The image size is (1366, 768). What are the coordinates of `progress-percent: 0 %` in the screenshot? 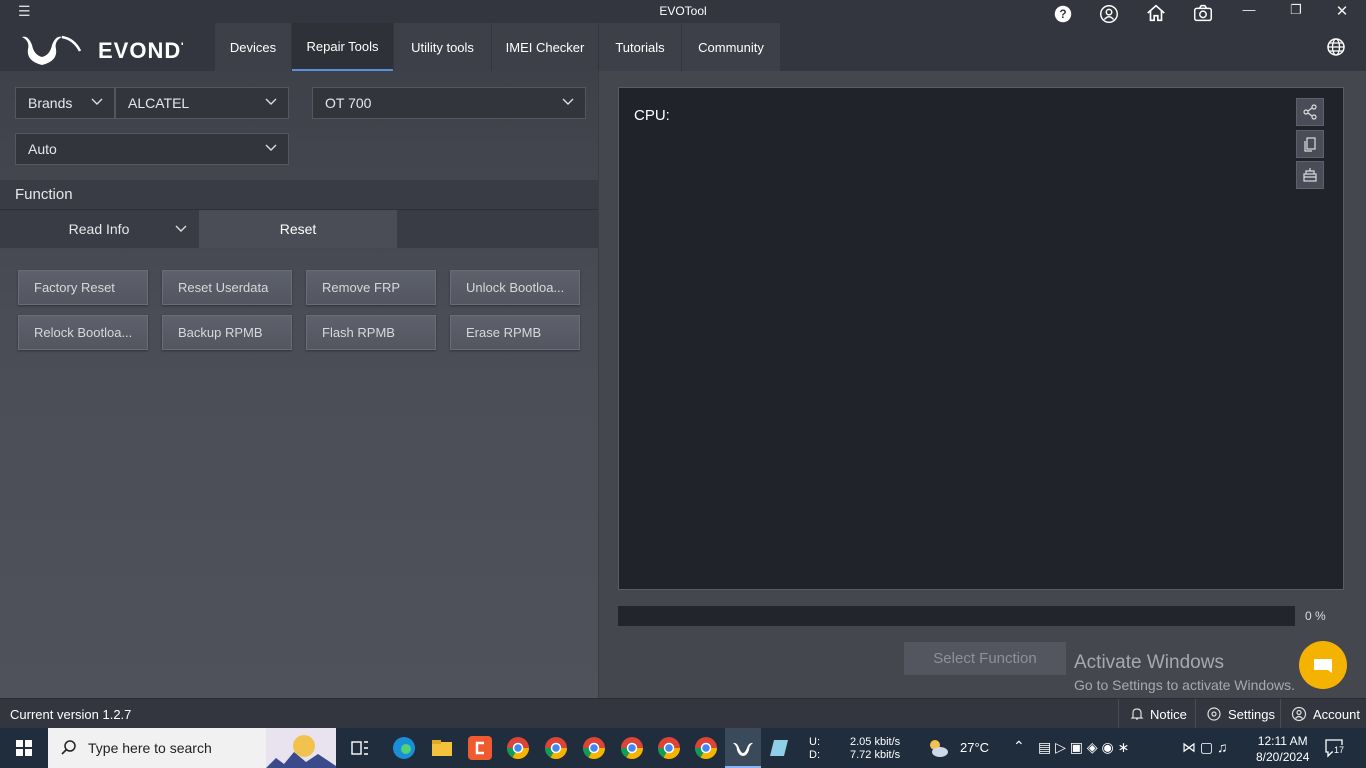 It's located at (1315, 616).